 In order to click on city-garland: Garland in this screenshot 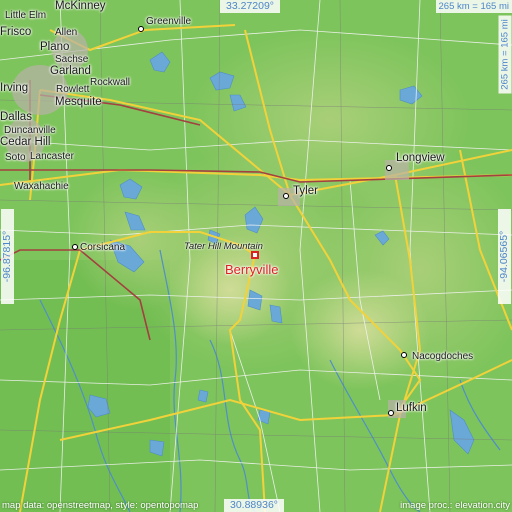, I will do `click(70, 71)`.